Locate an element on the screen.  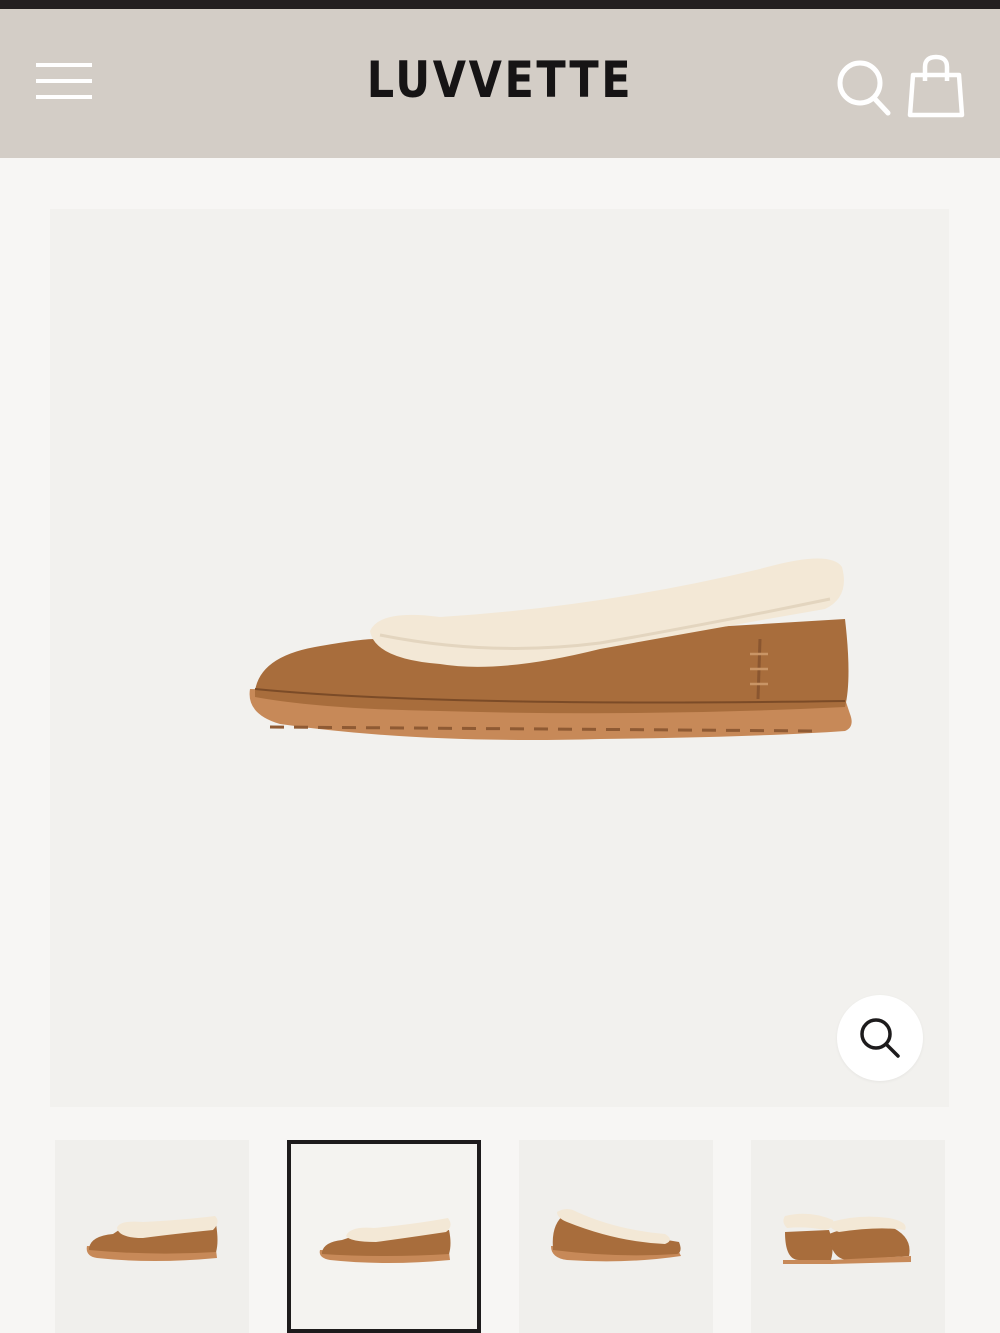
search-button is located at coordinates (864, 89).